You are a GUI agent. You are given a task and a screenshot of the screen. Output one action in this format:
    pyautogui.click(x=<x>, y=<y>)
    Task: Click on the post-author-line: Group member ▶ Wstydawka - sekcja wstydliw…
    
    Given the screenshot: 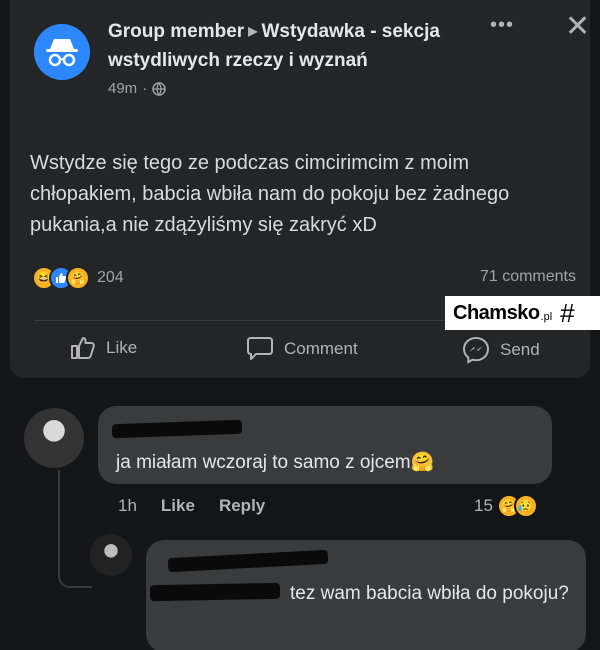 What is the action you would take?
    pyautogui.click(x=288, y=46)
    